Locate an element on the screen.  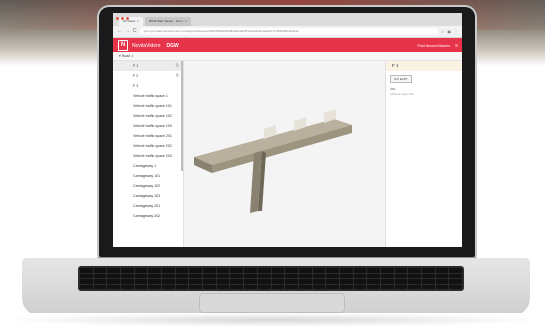
back-arrow-icon: ← is located at coordinates (119, 31).